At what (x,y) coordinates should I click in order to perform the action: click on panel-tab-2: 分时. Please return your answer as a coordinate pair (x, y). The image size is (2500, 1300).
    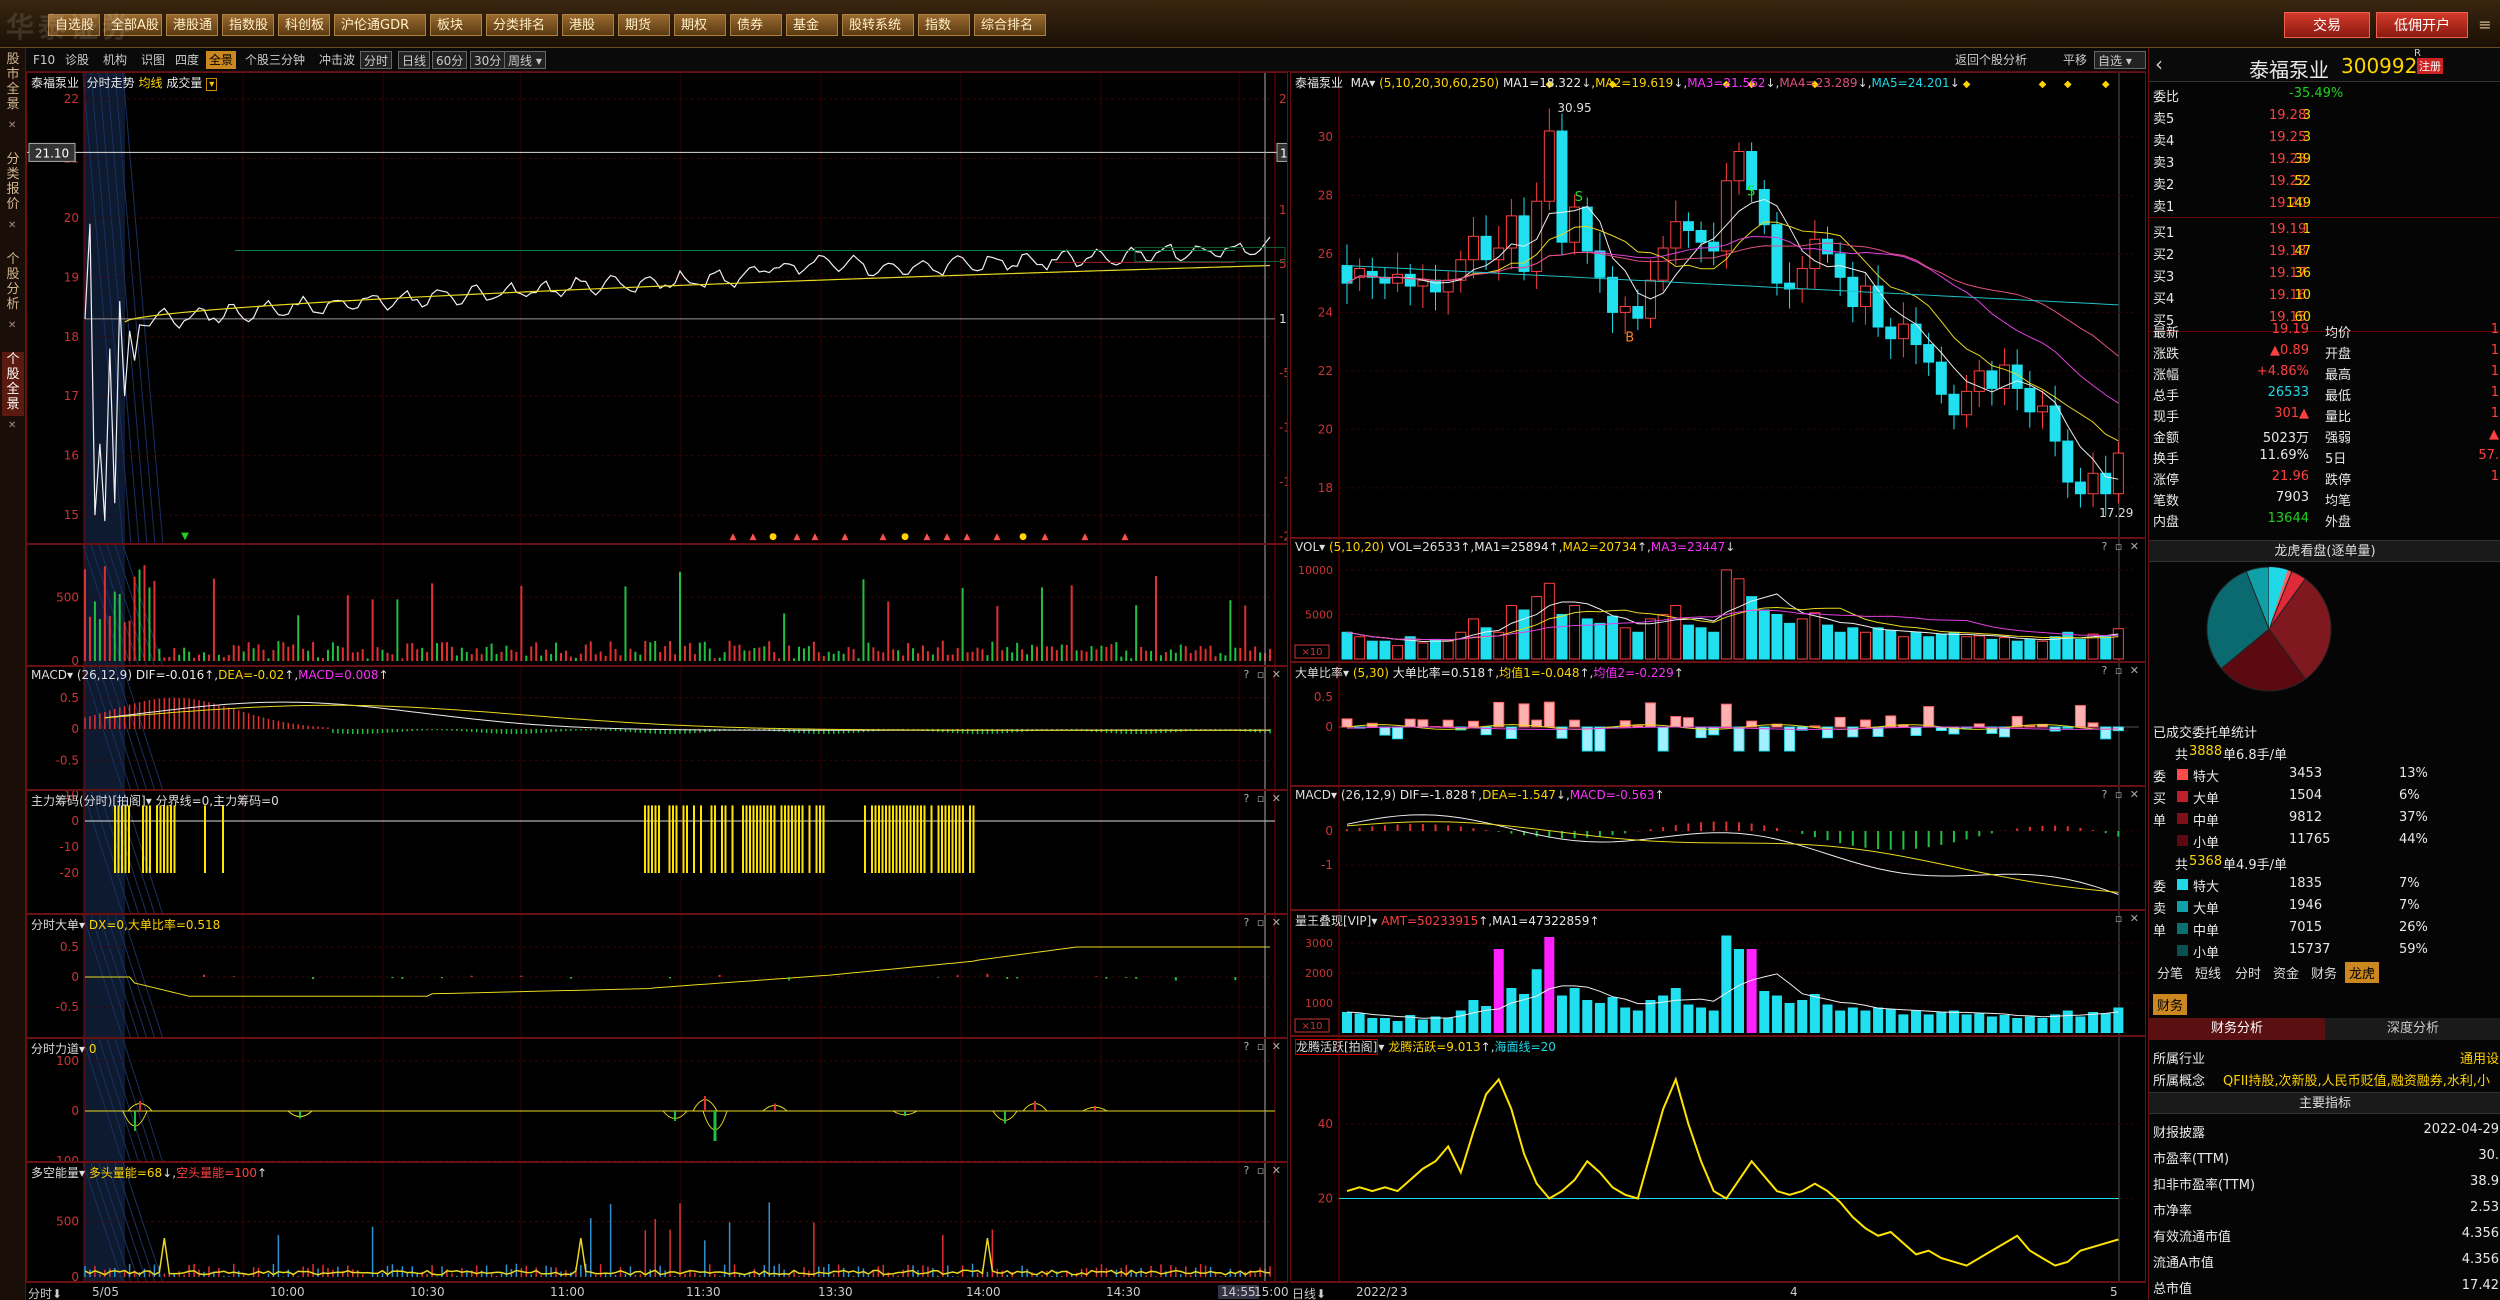
    Looking at the image, I should click on (2248, 972).